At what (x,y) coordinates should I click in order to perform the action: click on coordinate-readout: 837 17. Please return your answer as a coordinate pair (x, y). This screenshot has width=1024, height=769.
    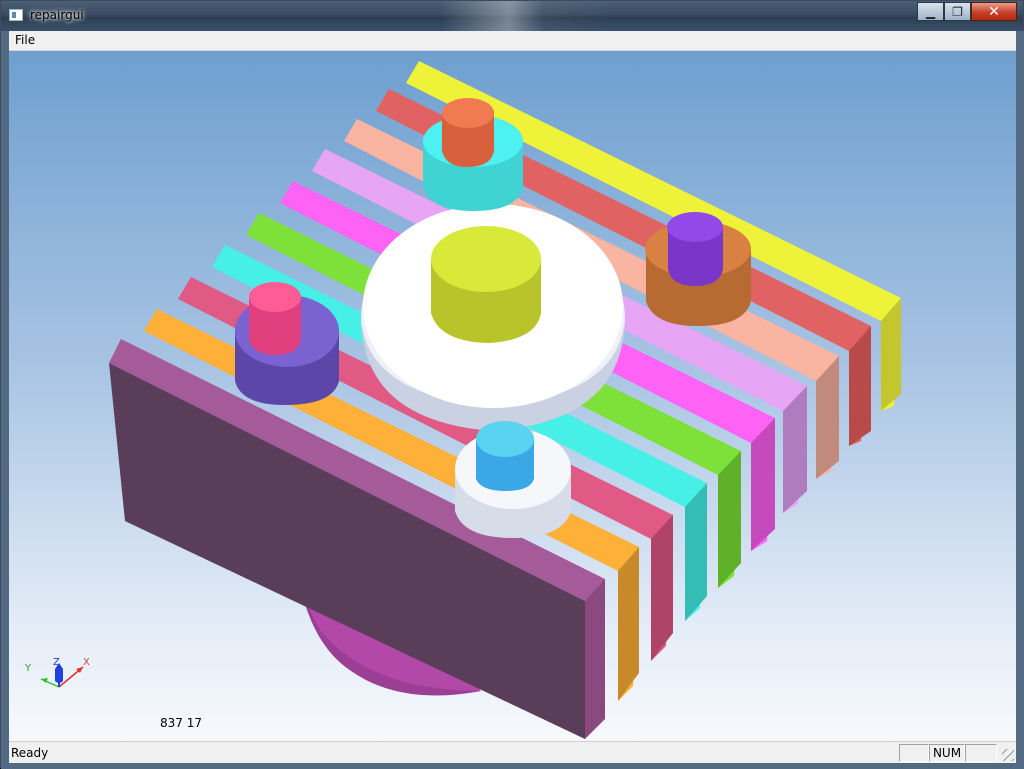
    Looking at the image, I should click on (181, 723).